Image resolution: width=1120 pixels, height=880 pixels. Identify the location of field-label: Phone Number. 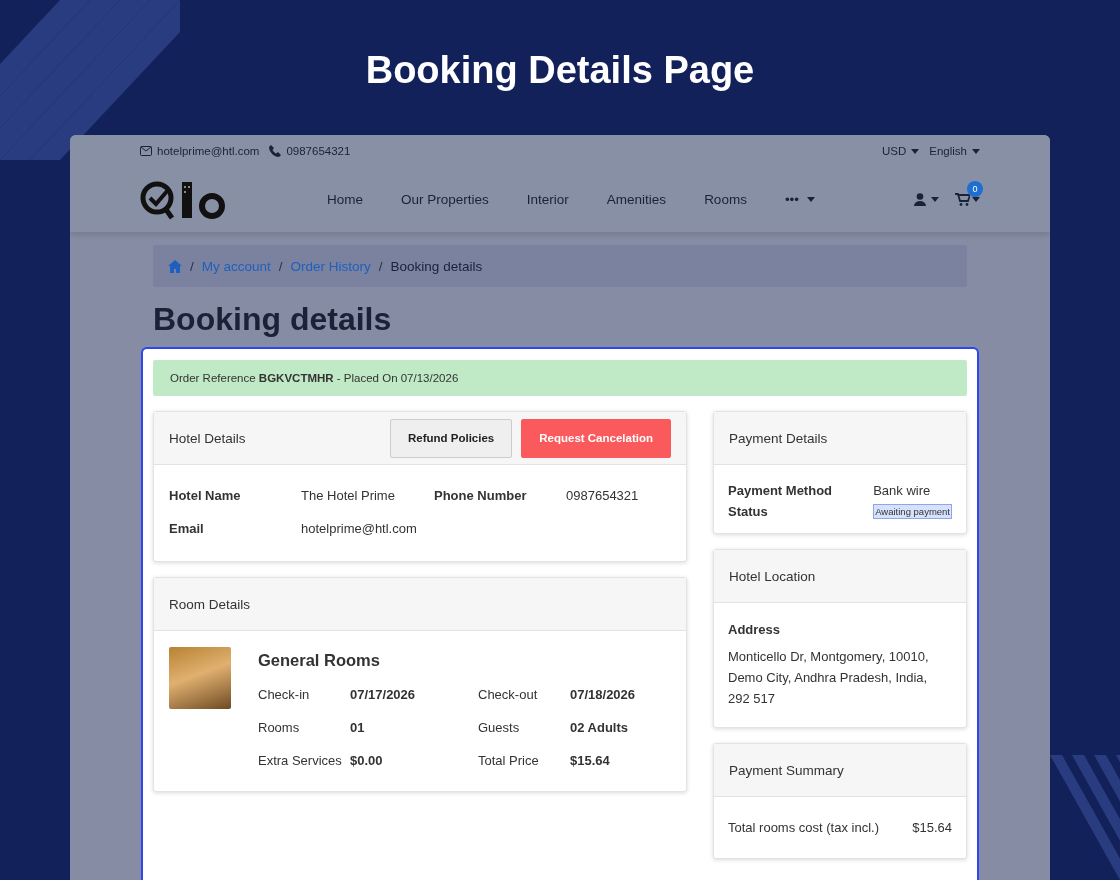
(481, 496).